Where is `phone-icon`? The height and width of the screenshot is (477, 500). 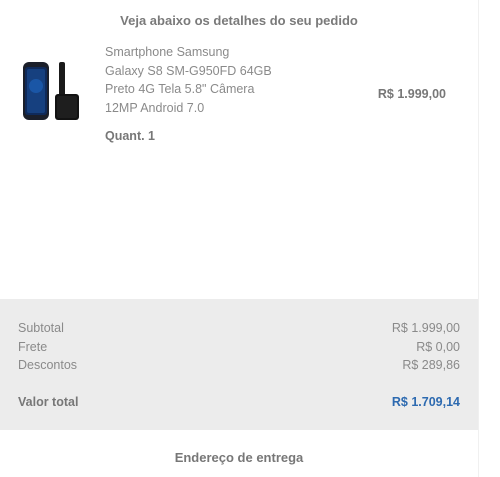 phone-icon is located at coordinates (51, 91).